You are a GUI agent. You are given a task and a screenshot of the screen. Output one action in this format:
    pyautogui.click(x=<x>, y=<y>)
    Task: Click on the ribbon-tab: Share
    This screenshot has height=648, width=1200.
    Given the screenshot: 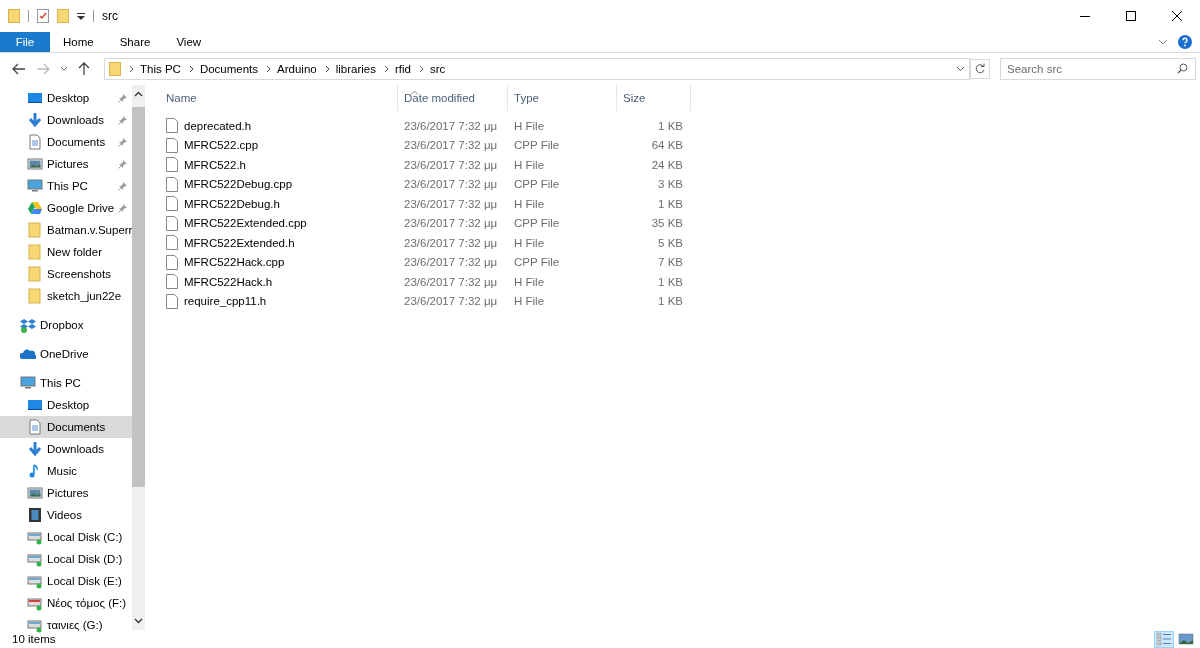 What is the action you would take?
    pyautogui.click(x=135, y=42)
    